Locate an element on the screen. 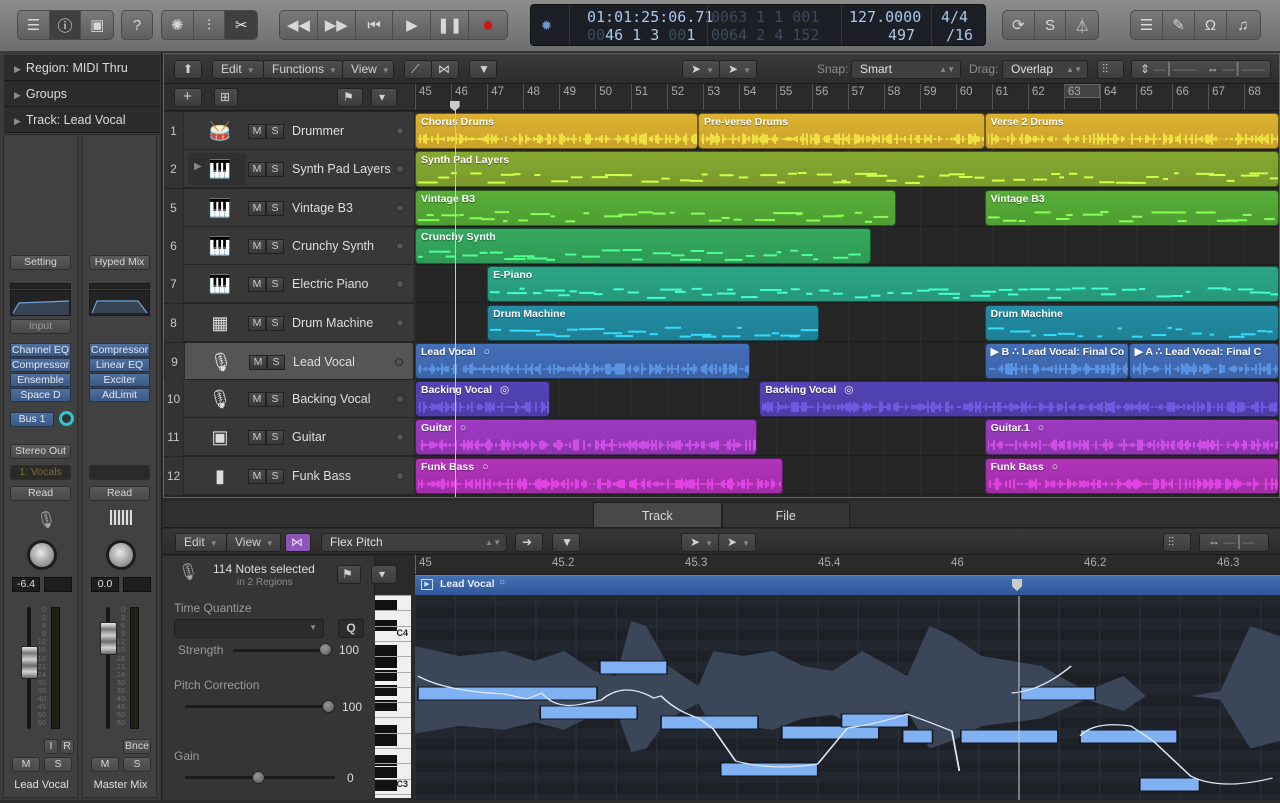 This screenshot has height=803, width=1280. catch-button: ▼ is located at coordinates (483, 69).